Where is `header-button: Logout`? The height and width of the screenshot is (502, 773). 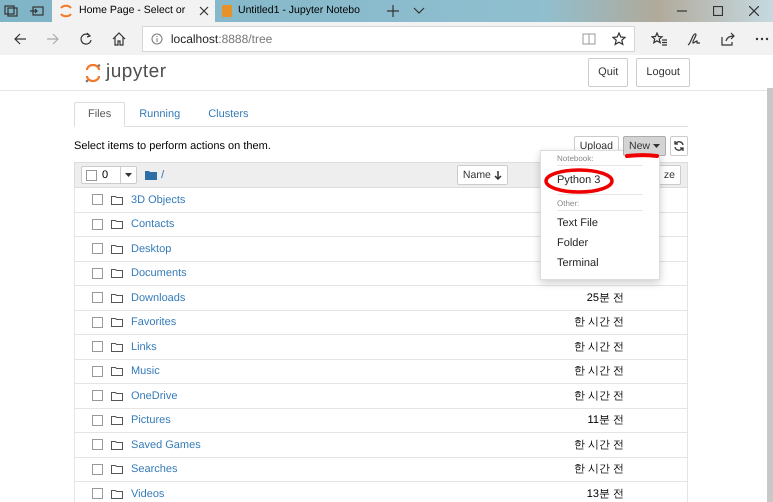 header-button: Logout is located at coordinates (663, 72).